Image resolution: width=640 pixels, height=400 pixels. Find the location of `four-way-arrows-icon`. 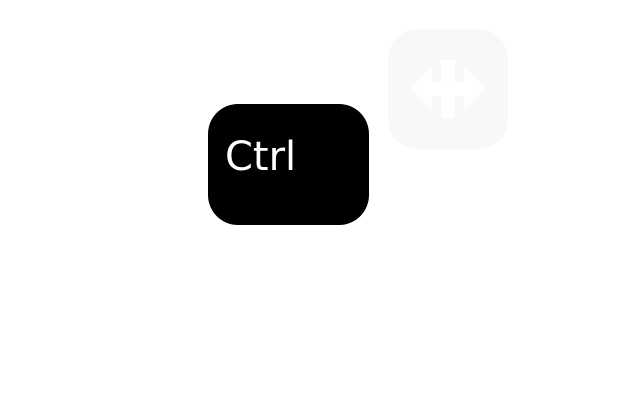

four-way-arrows-icon is located at coordinates (448, 89).